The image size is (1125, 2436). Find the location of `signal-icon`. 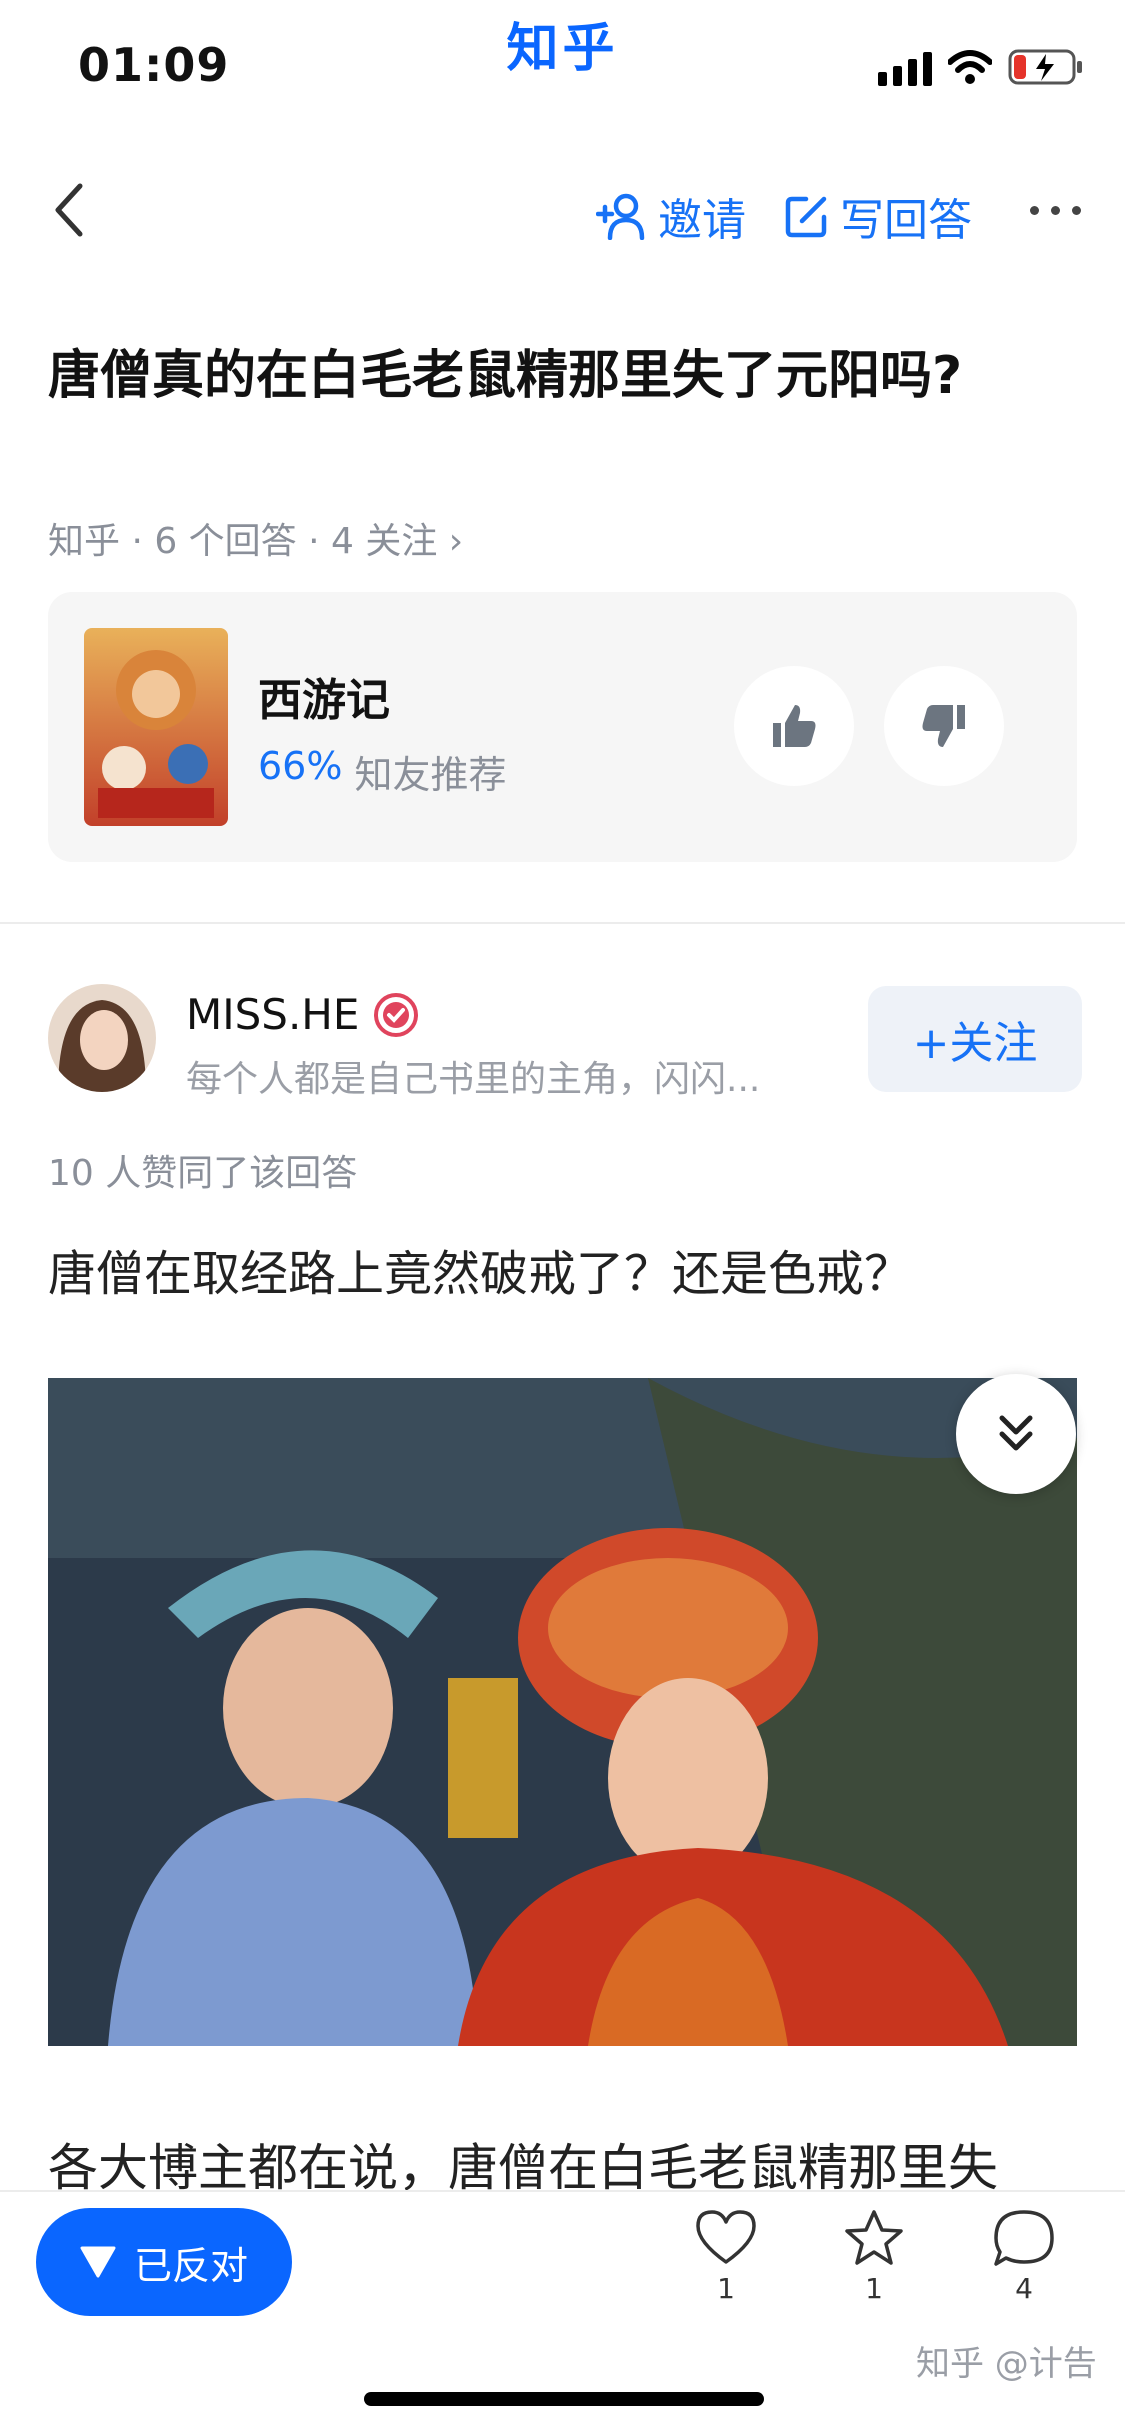

signal-icon is located at coordinates (905, 69).